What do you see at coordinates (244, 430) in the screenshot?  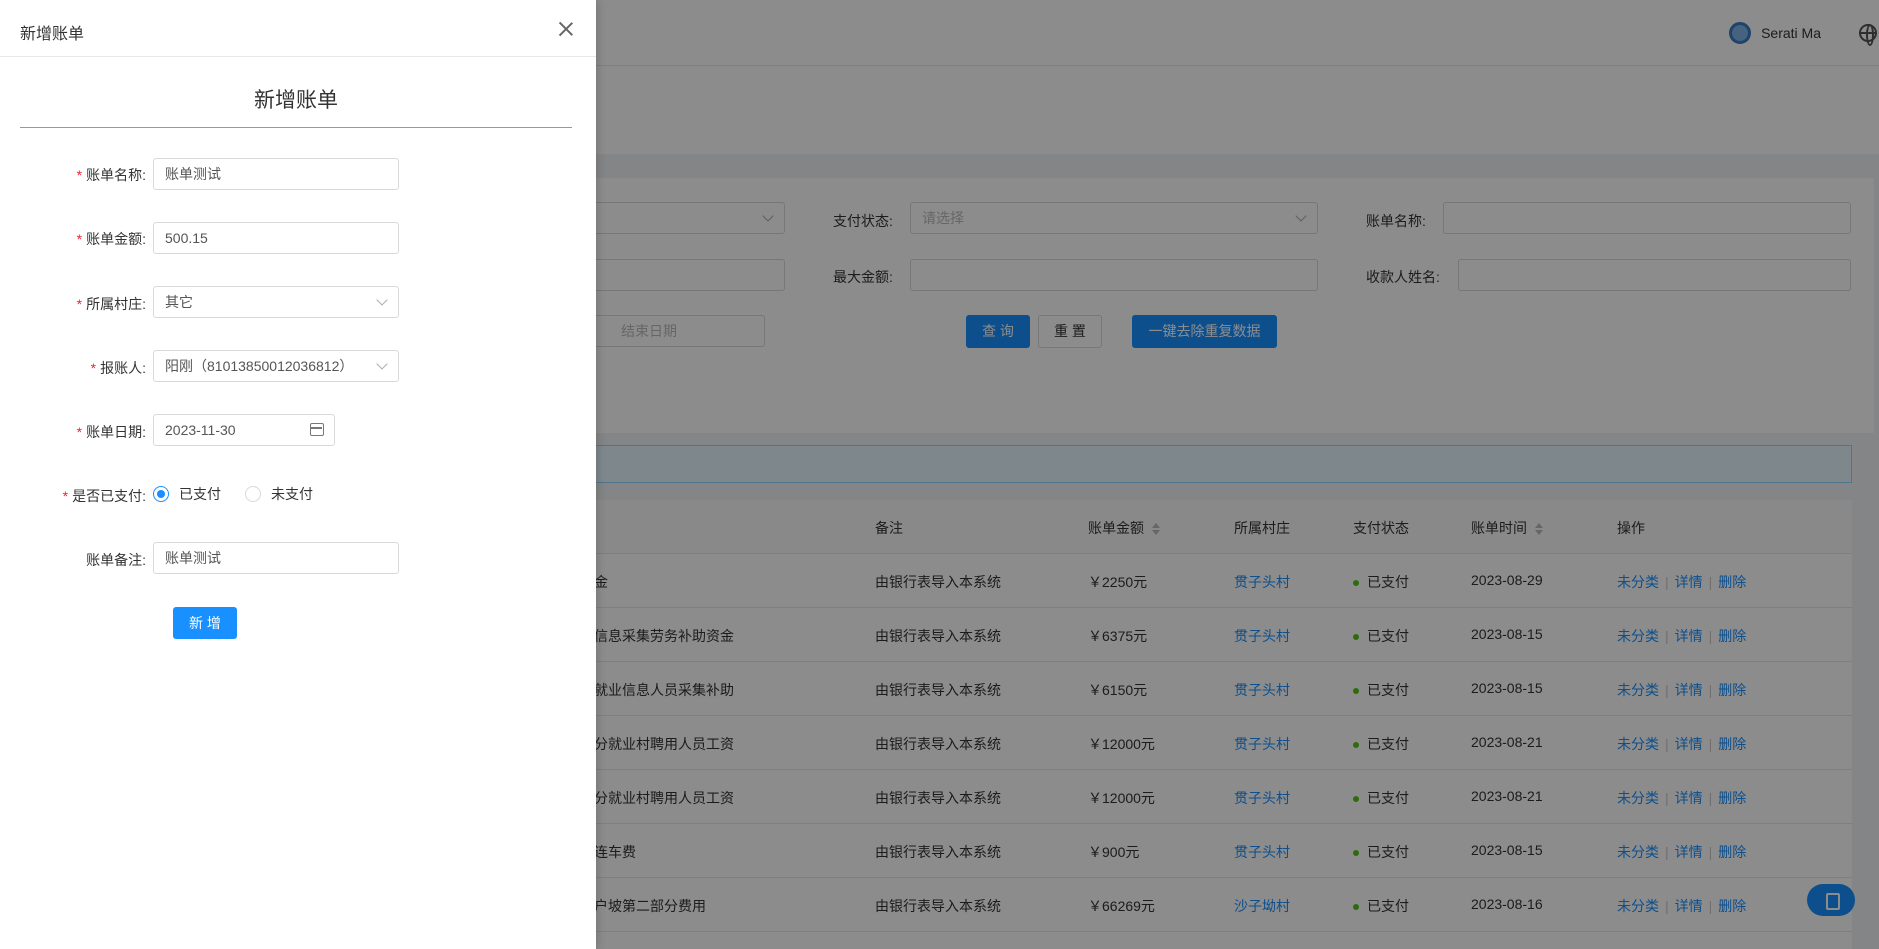 I see `bill-date-picker: 2023-11-30` at bounding box center [244, 430].